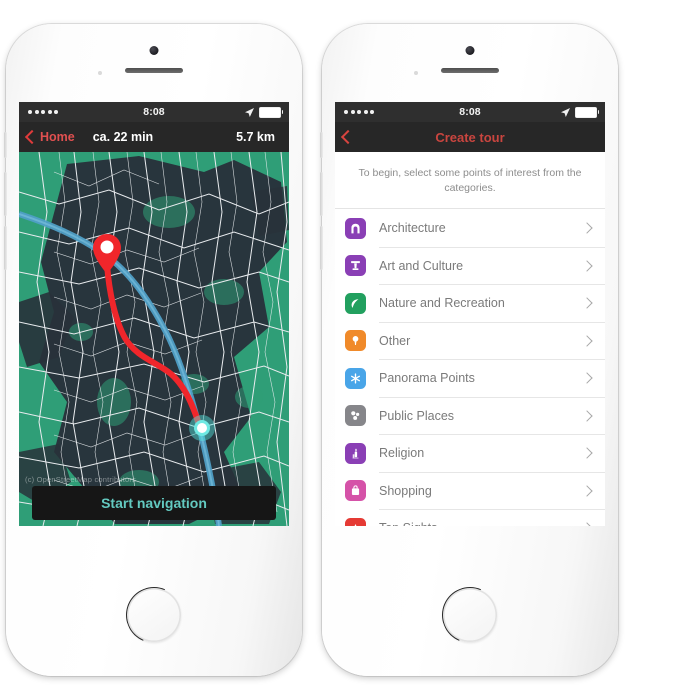 This screenshot has width=700, height=700. I want to click on circles-icon, so click(355, 416).